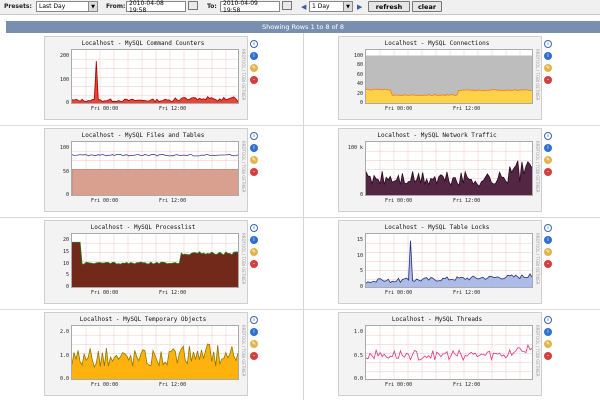  What do you see at coordinates (64, 56) in the screenshot?
I see `y-tick-label: 200` at bounding box center [64, 56].